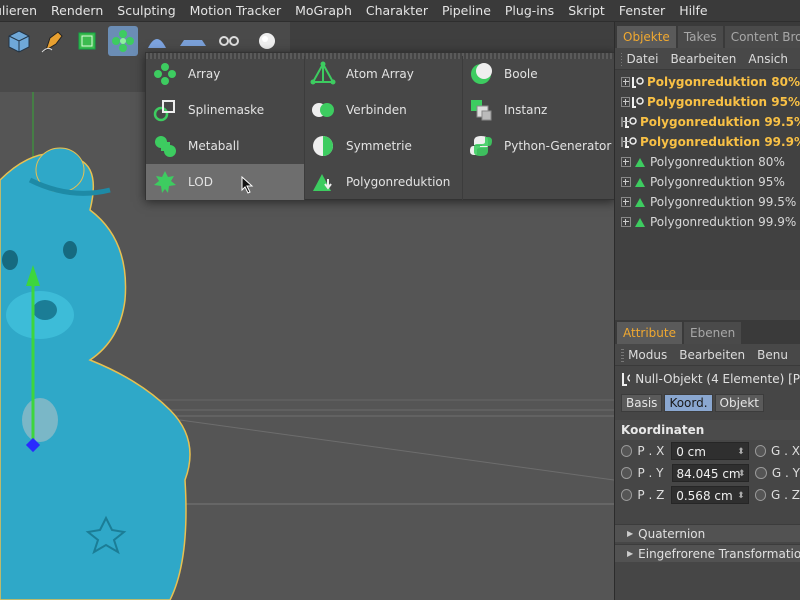 The height and width of the screenshot is (600, 800). Describe the element at coordinates (466, 10) in the screenshot. I see `menu-pipeline: Pipeline` at that location.